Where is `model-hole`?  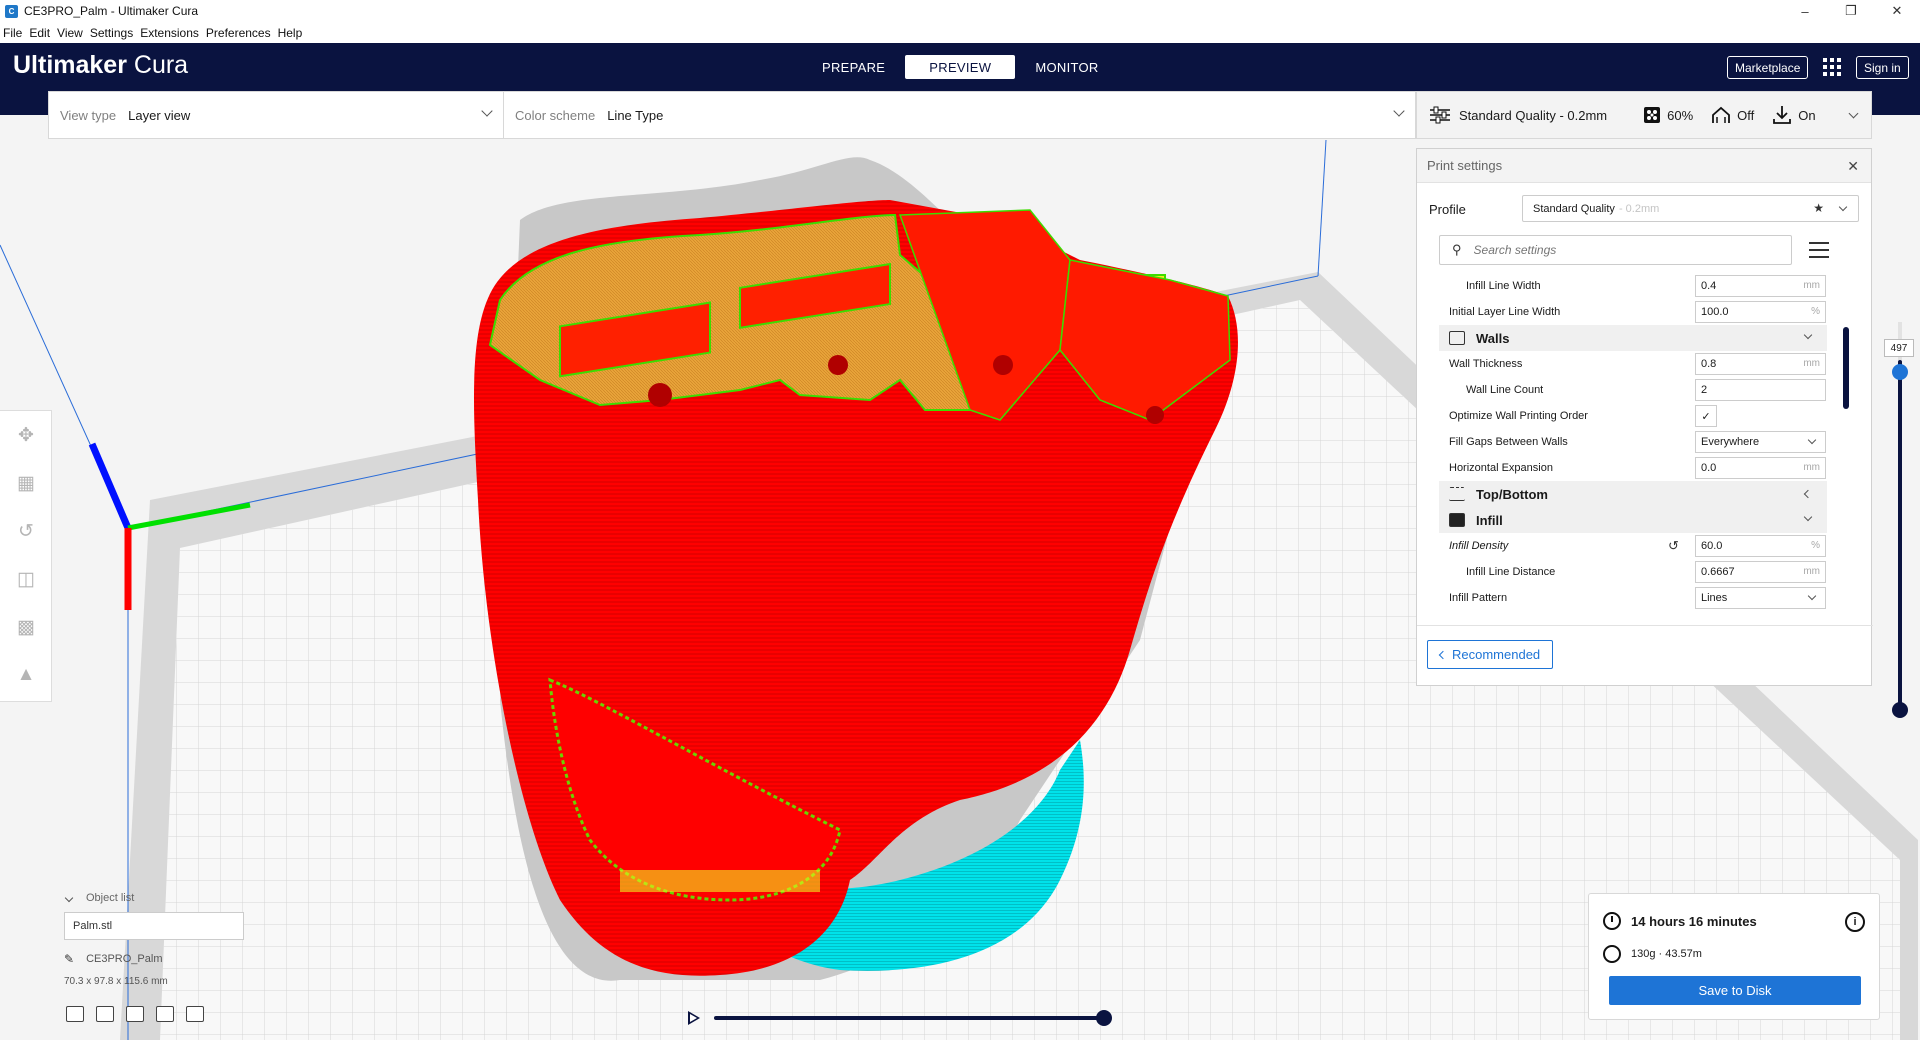 model-hole is located at coordinates (1003, 365).